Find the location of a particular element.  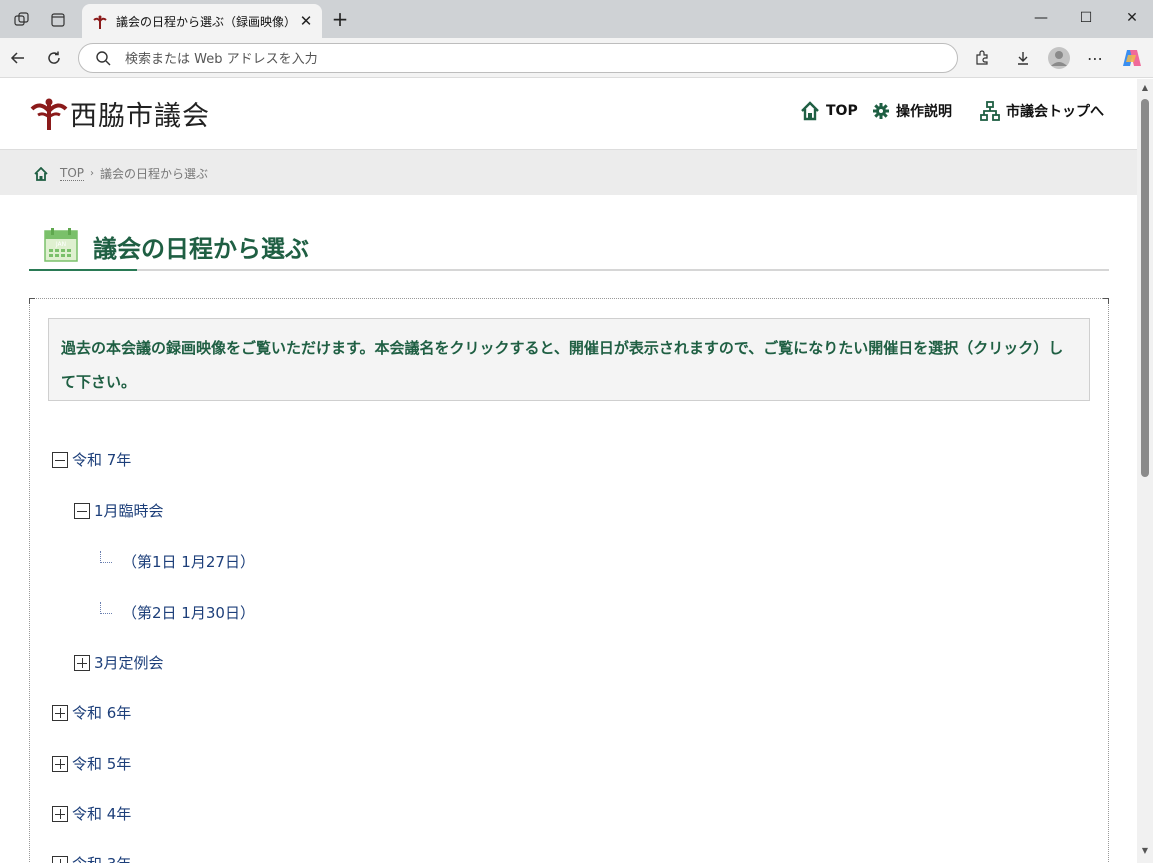

breadcrumb-top-link: TOP is located at coordinates (72, 173).